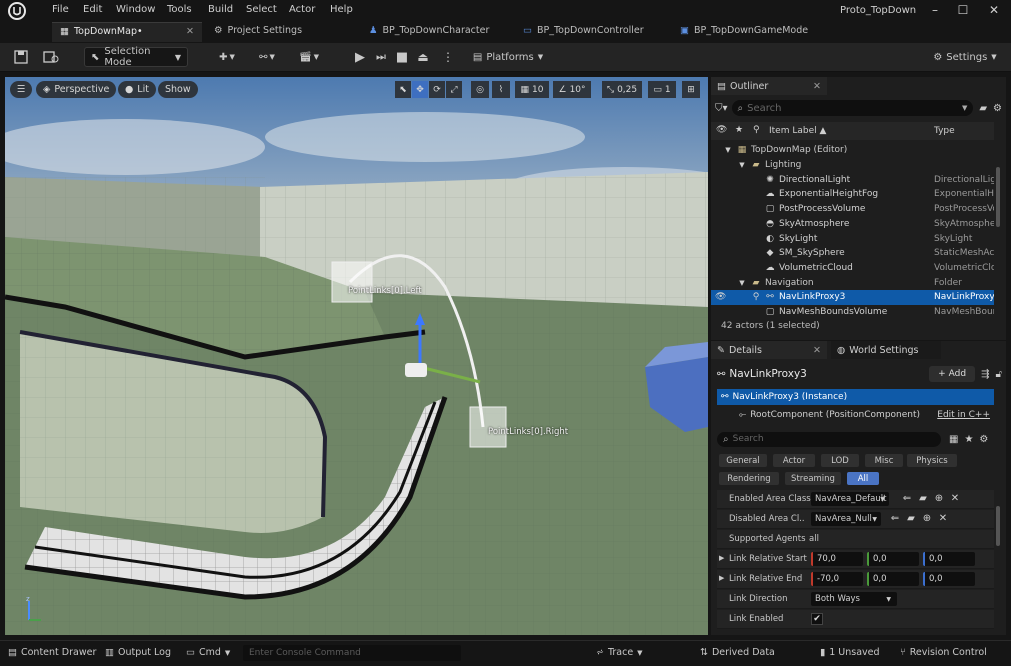  What do you see at coordinates (895, 519) in the screenshot?
I see `back-arrow-icon: ⇐` at bounding box center [895, 519].